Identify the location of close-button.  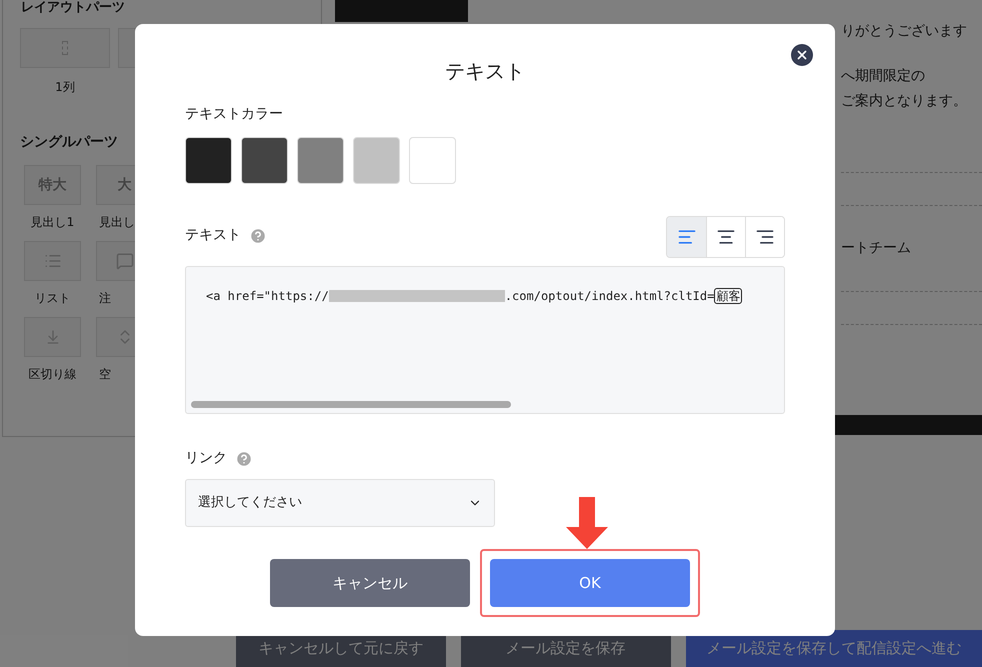
(802, 55).